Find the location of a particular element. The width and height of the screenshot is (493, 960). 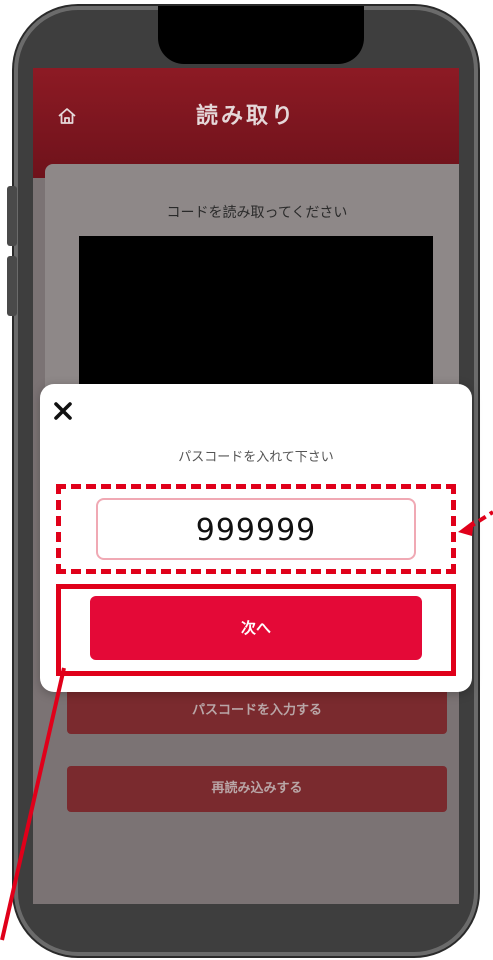

rescan-button: 再読み込みする is located at coordinates (257, 789).